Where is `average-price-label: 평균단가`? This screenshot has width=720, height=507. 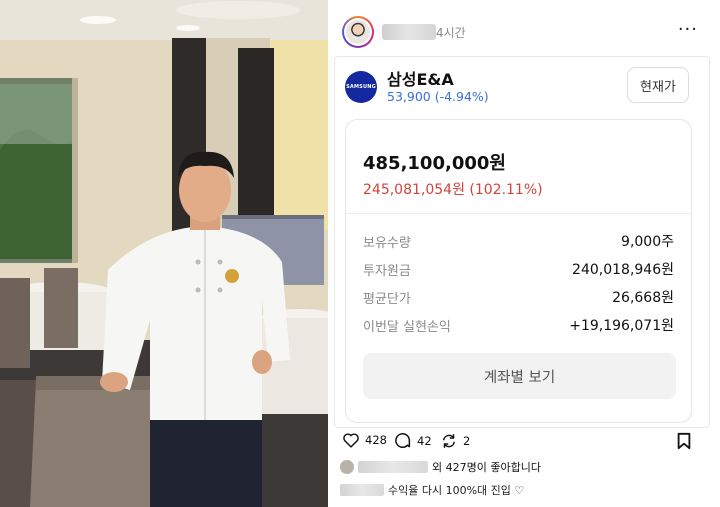
average-price-label: 평균단가 is located at coordinates (387, 299).